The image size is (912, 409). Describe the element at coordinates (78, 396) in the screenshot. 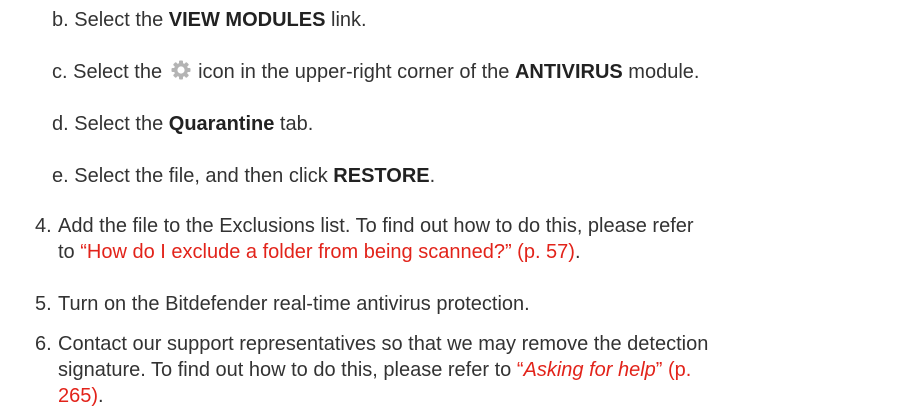

I see `asking-for-help-page-number: 265)` at that location.